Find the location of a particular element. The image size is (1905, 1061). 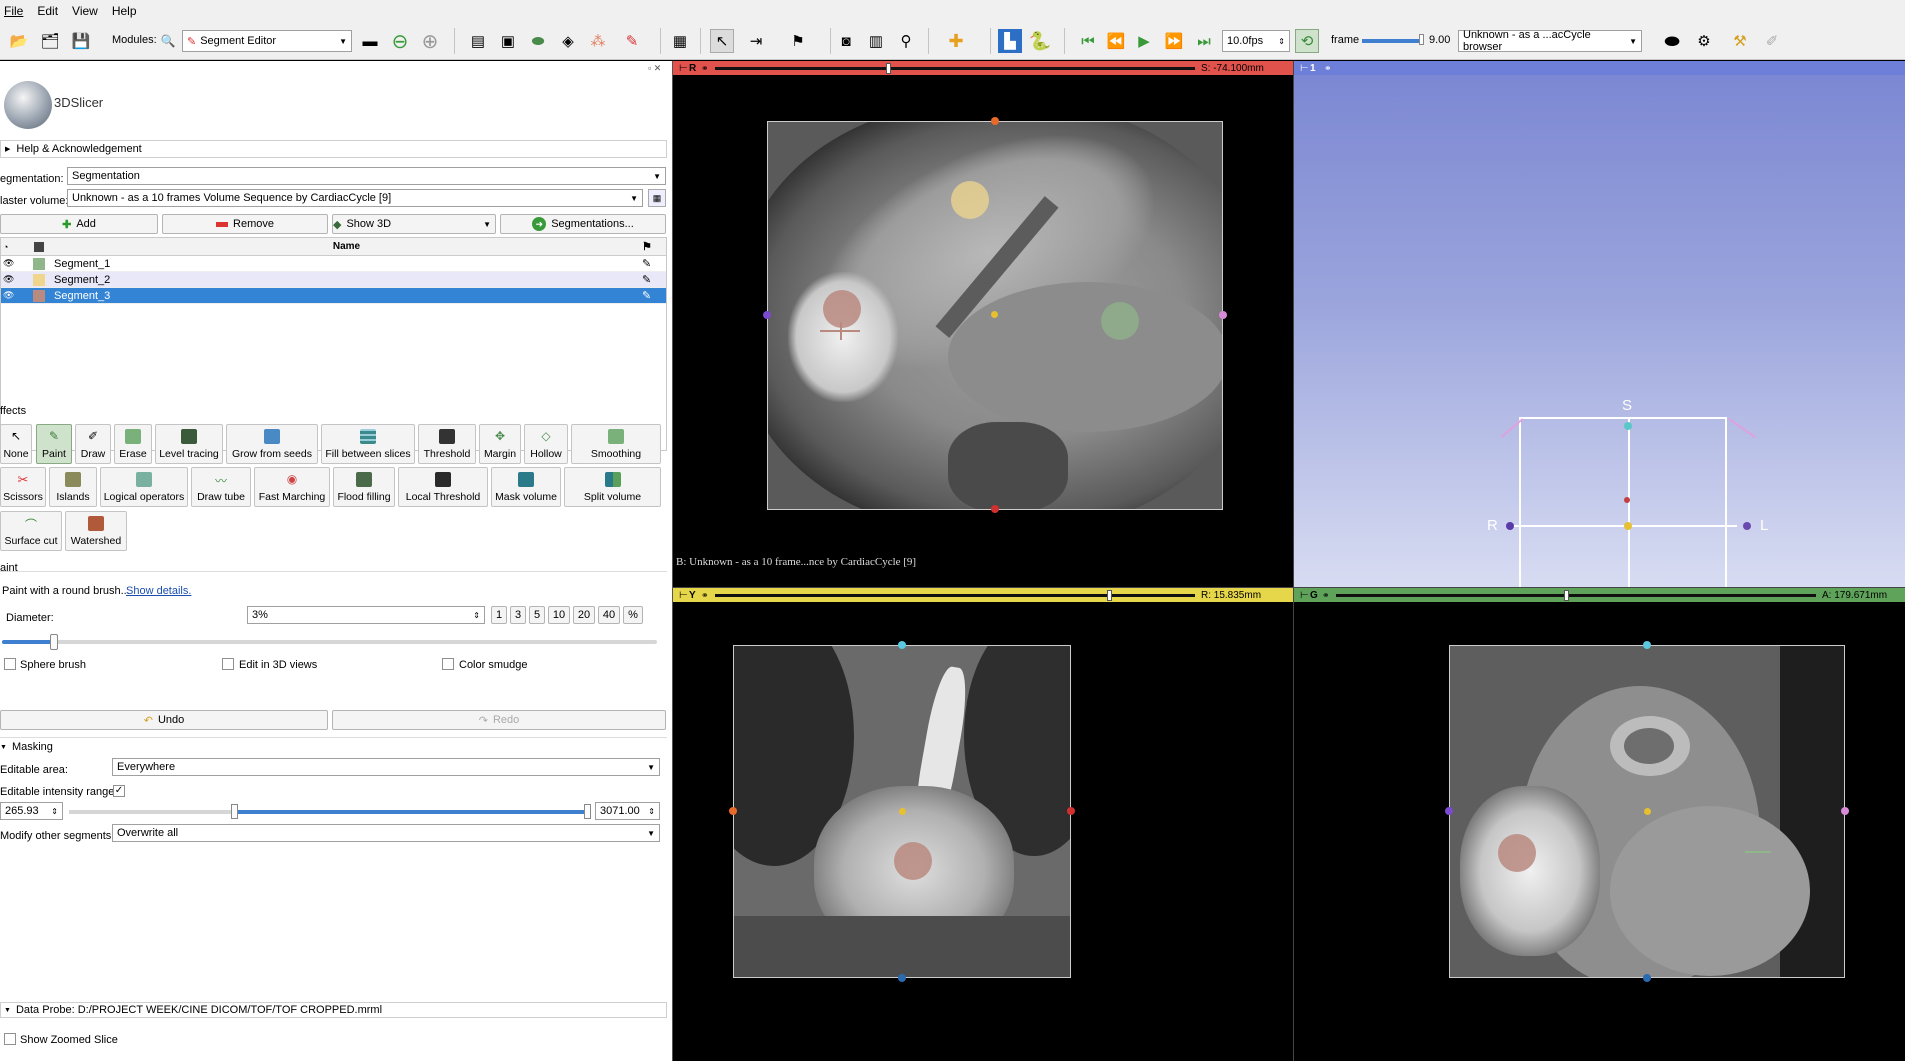

diameter-preset-40: 40 is located at coordinates (609, 615).